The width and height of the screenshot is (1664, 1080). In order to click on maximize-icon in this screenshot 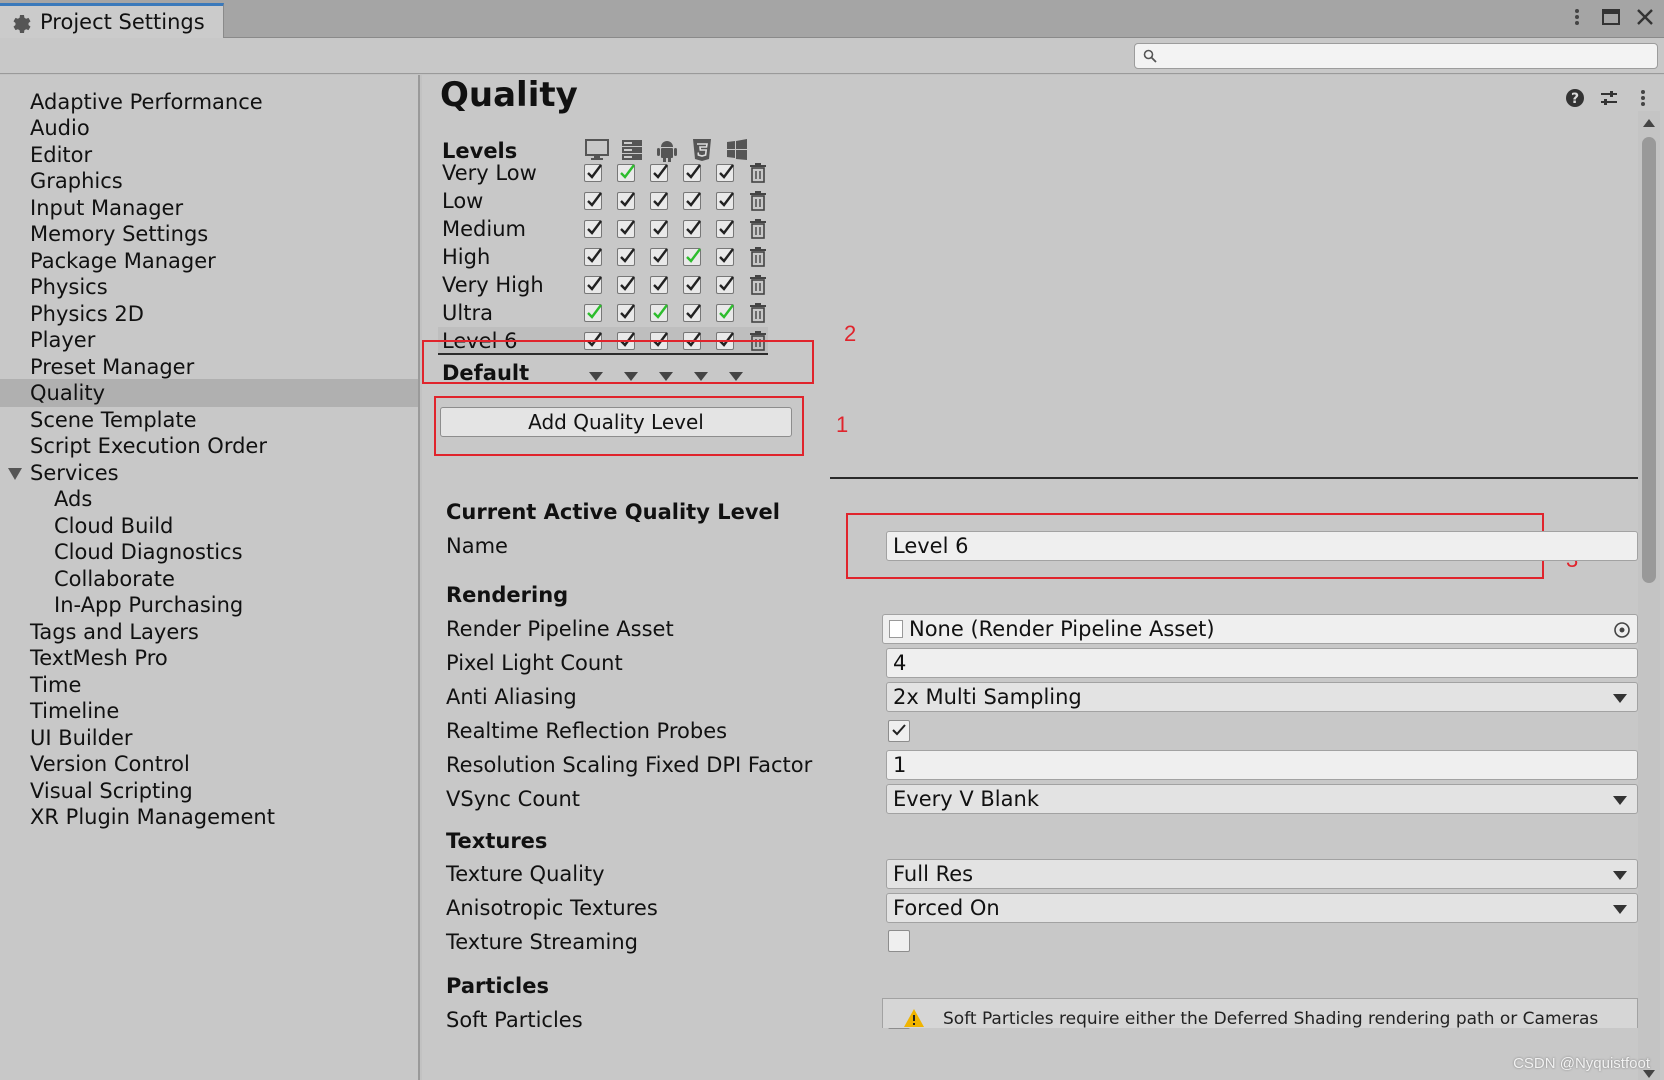, I will do `click(1611, 17)`.